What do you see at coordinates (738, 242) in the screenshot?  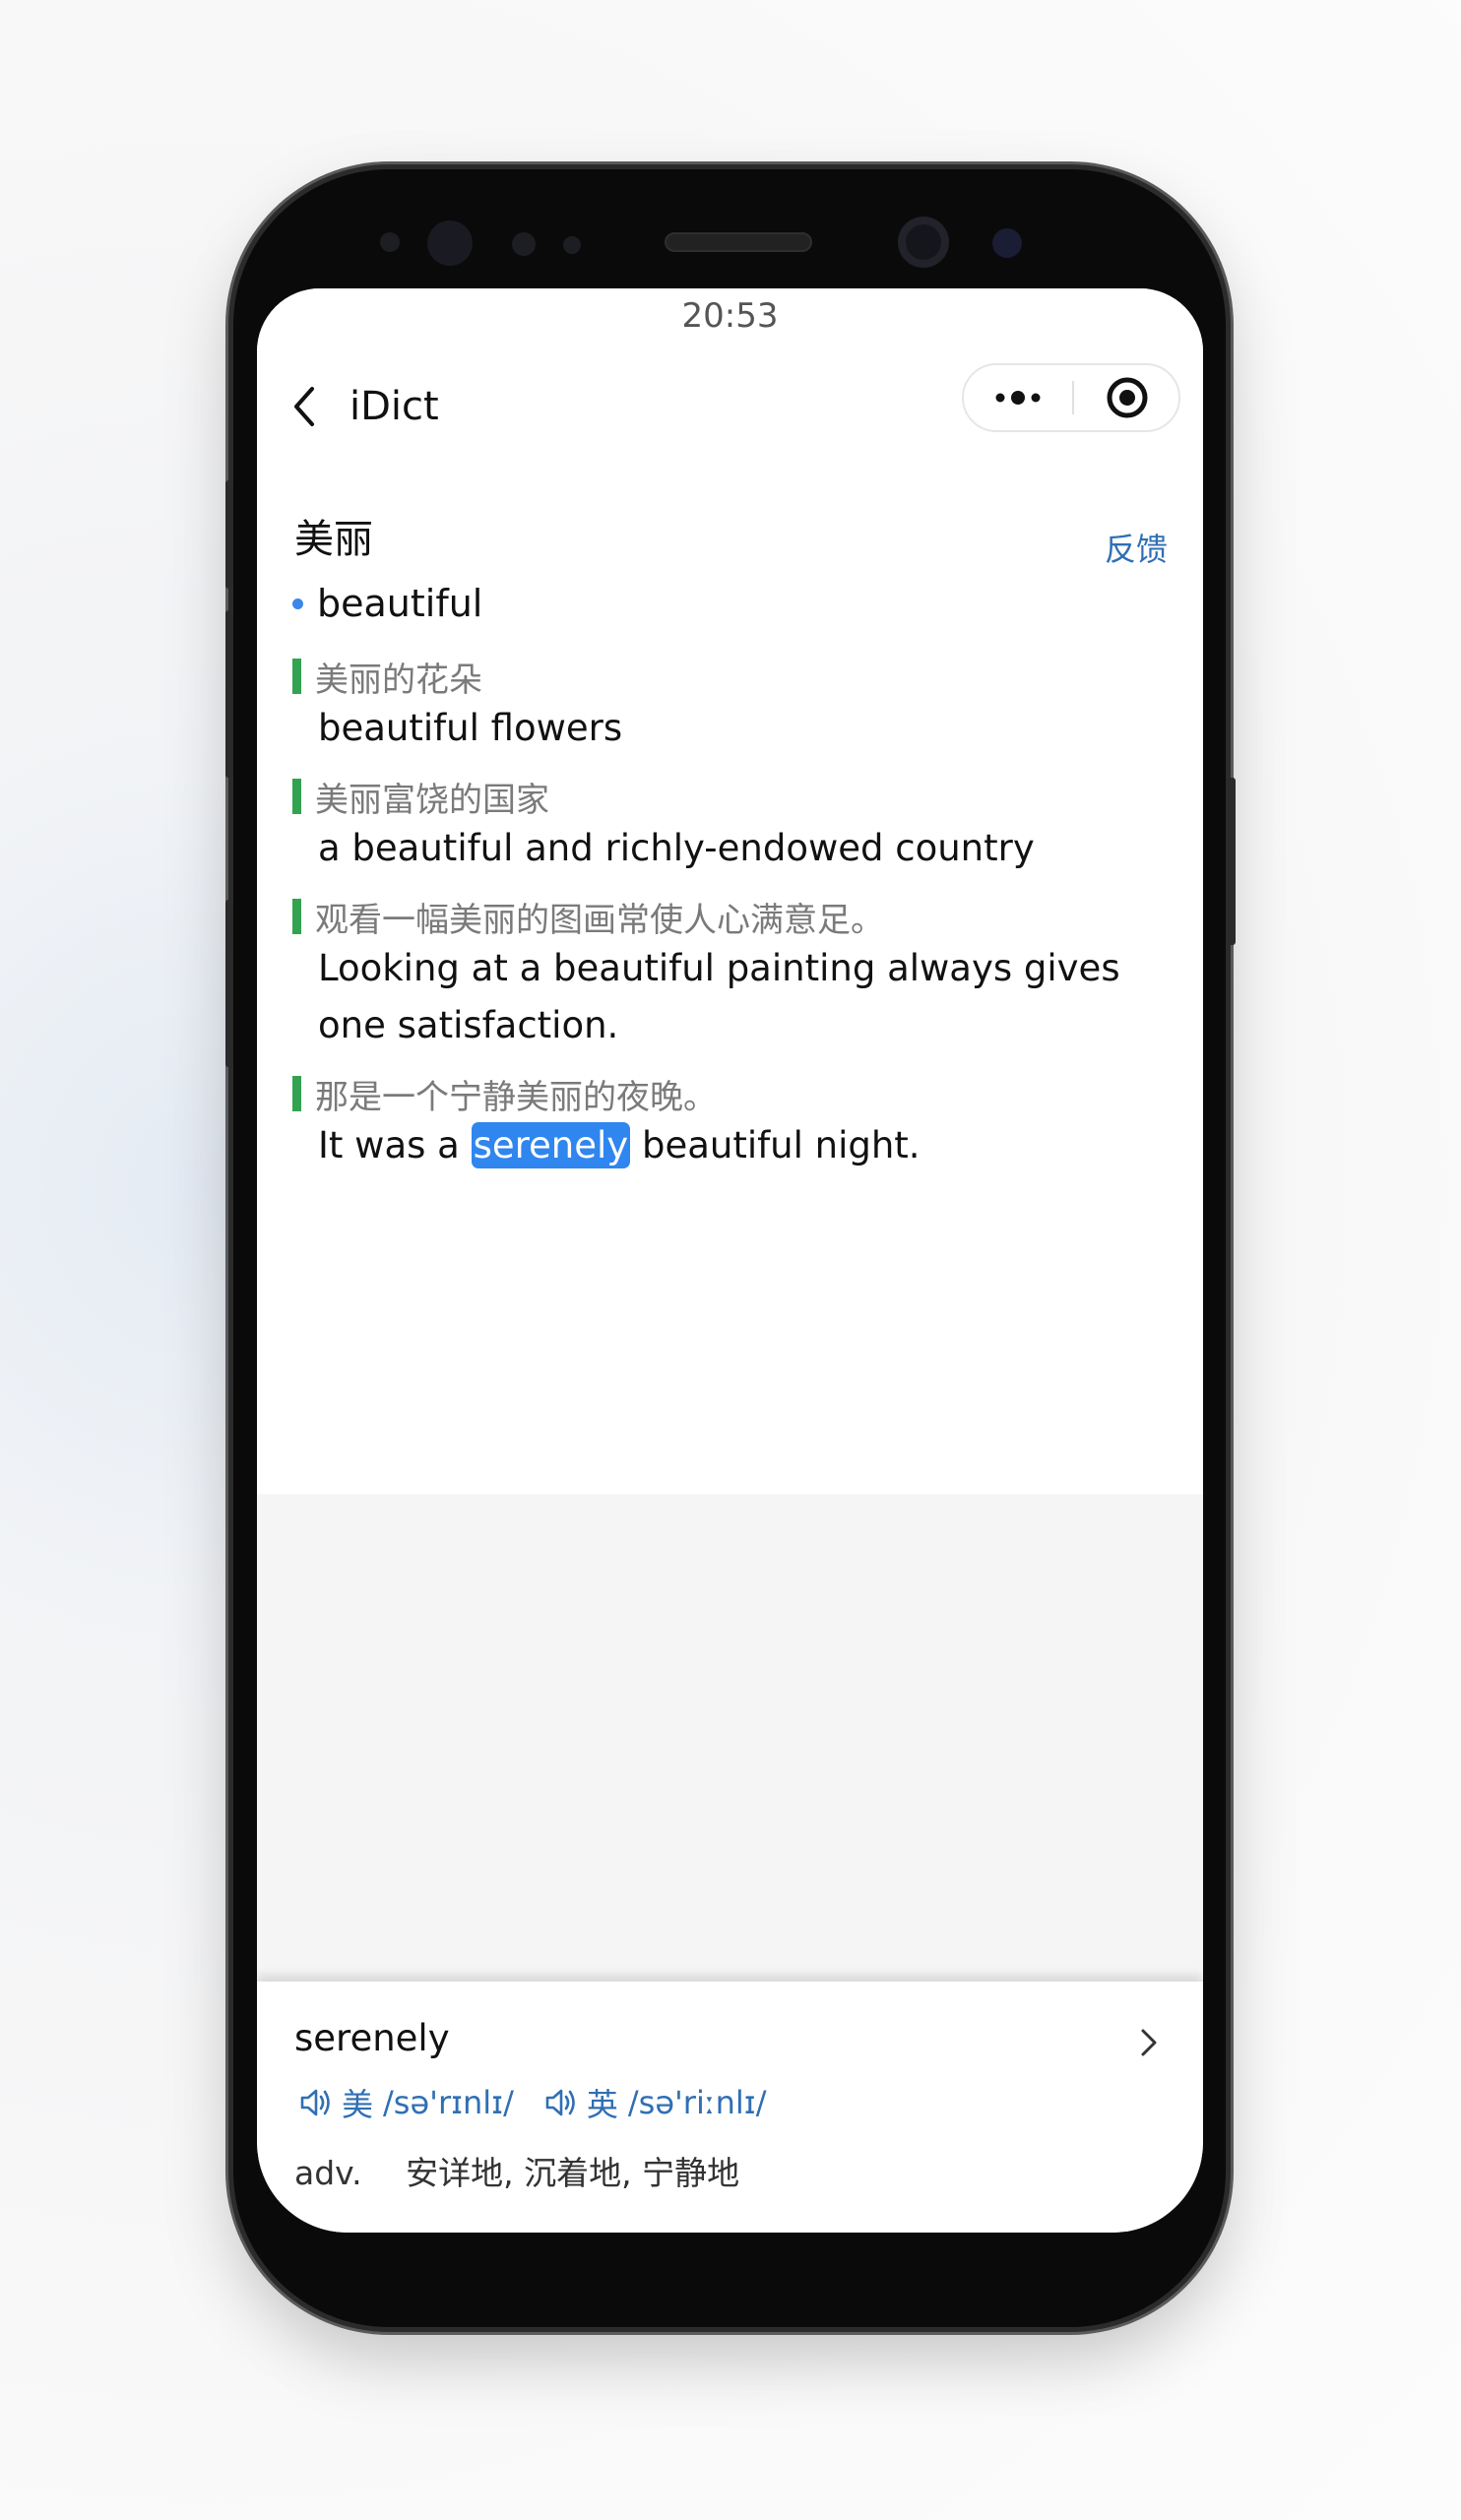 I see `earpiece-speaker` at bounding box center [738, 242].